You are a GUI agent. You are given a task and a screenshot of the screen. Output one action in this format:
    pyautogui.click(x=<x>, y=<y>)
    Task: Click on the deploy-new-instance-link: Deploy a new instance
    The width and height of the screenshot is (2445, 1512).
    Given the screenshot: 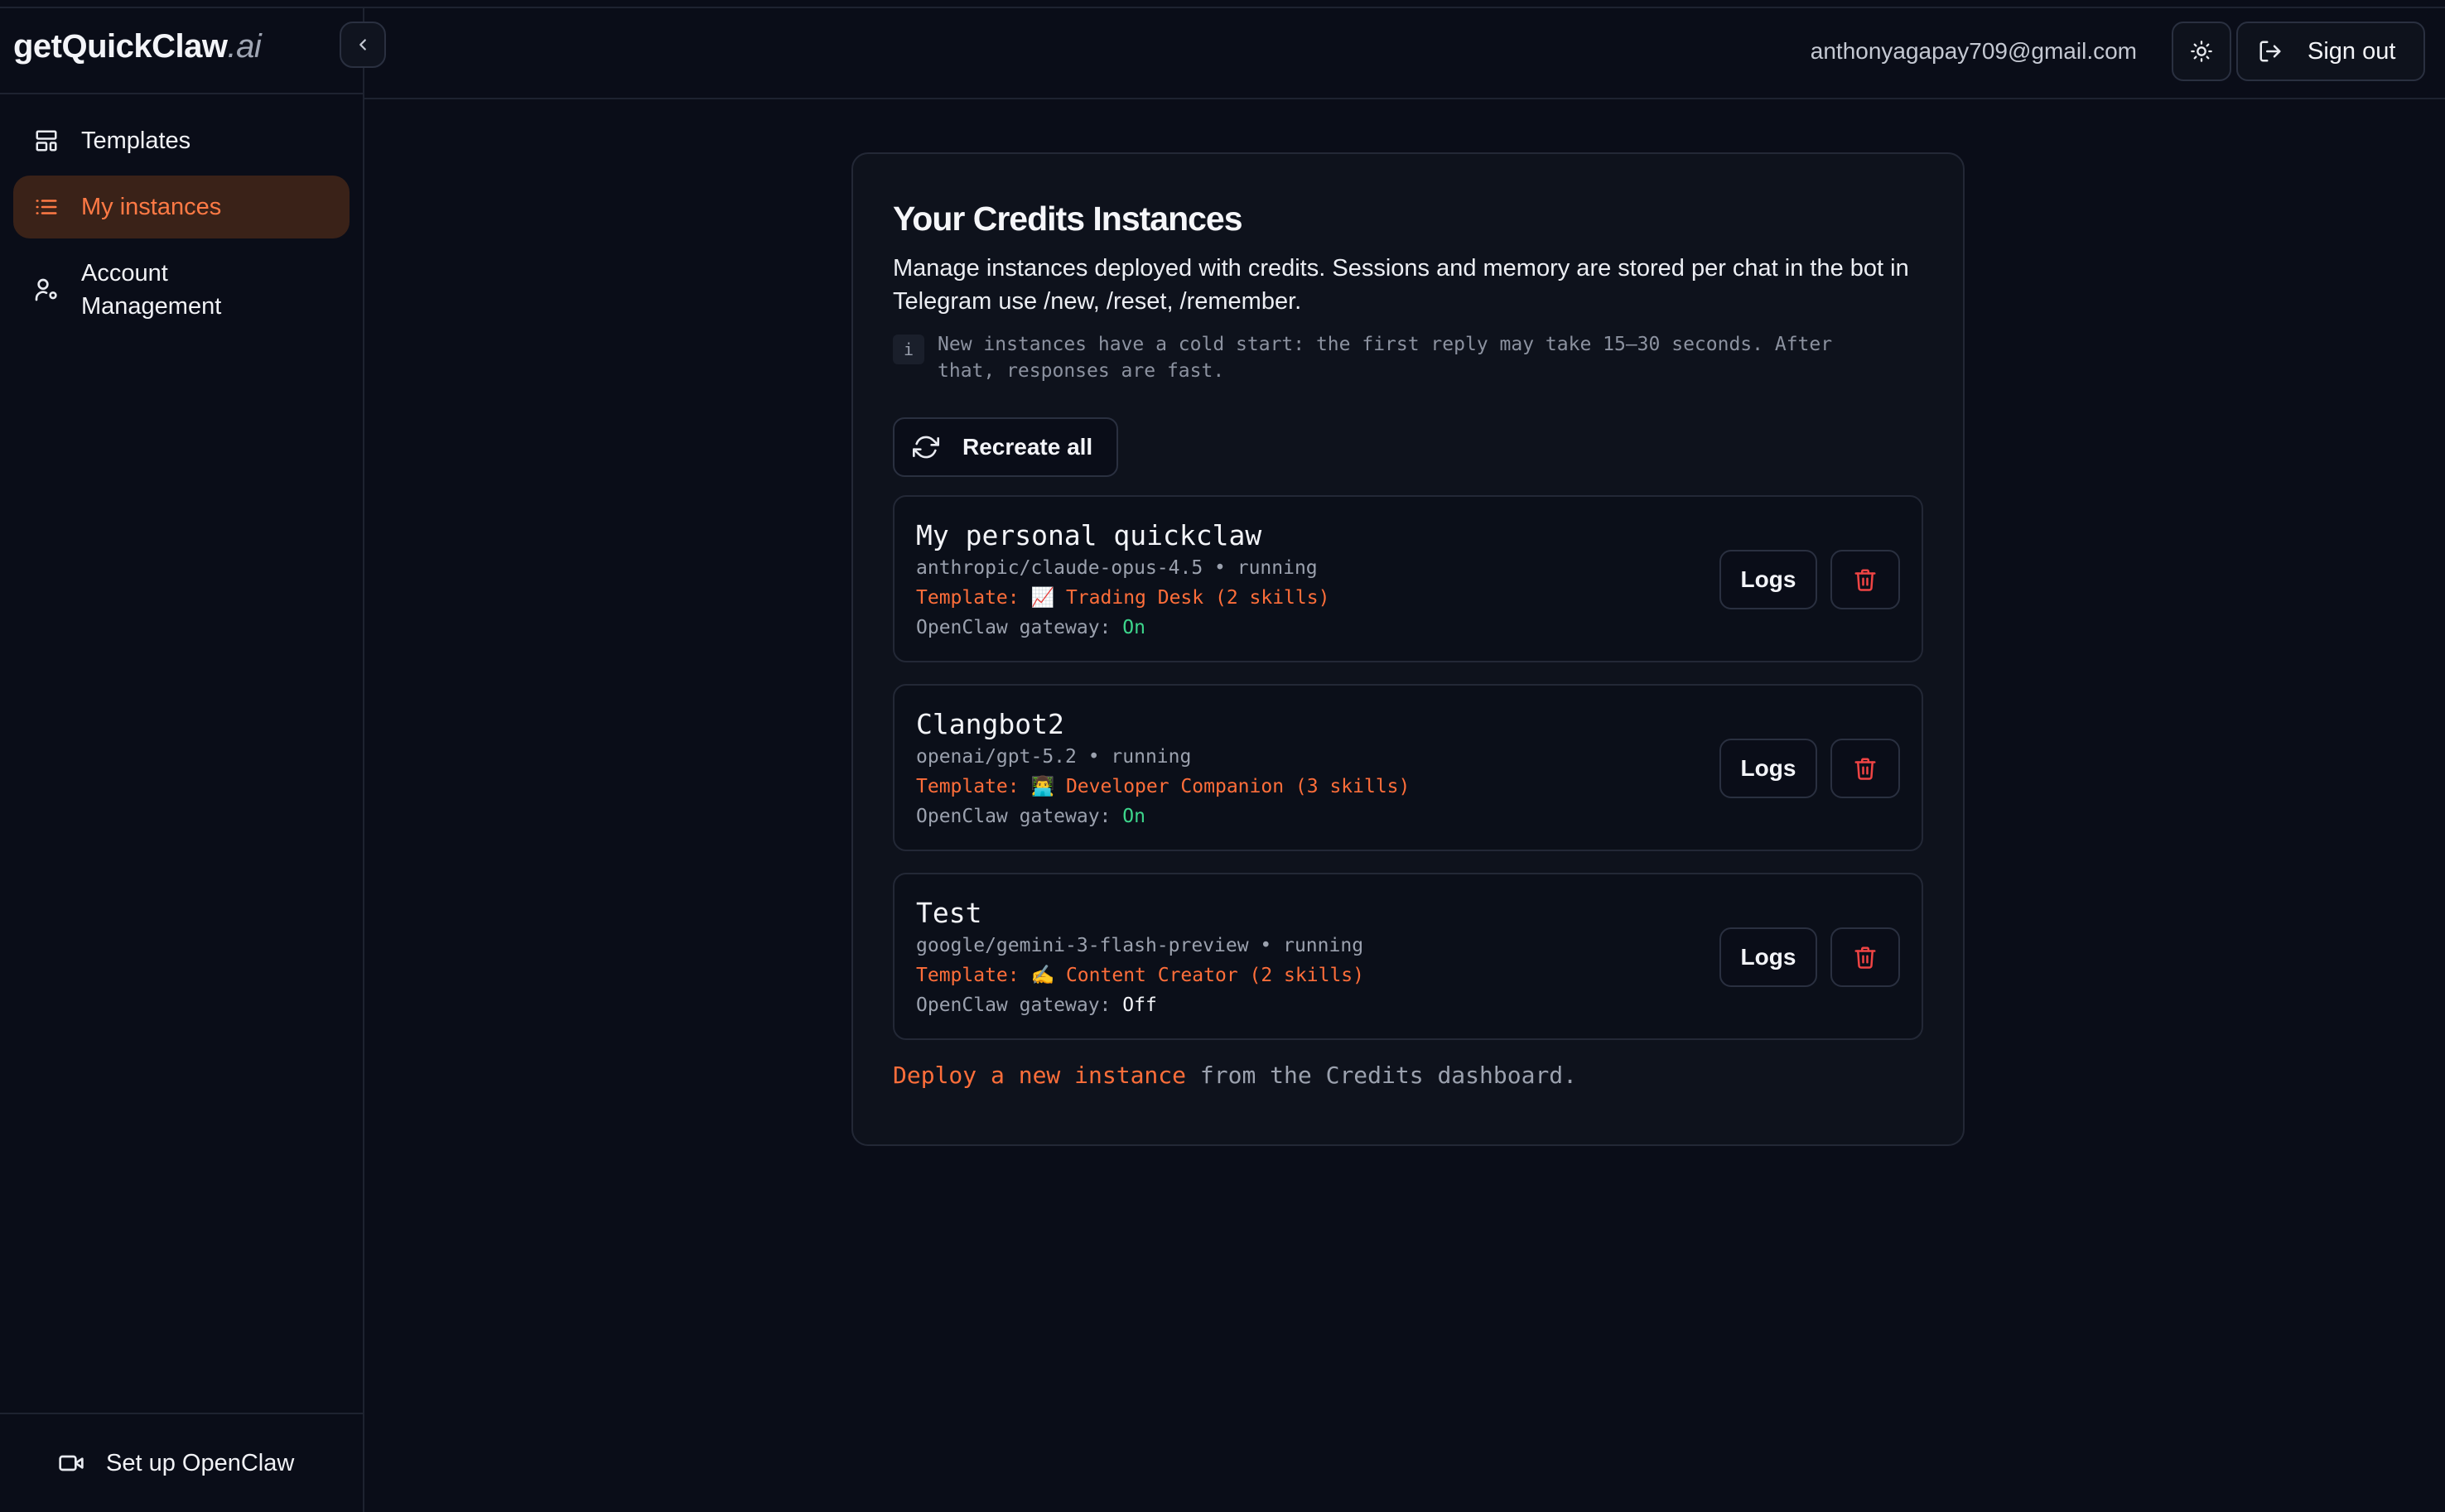 What is the action you would take?
    pyautogui.click(x=1039, y=1075)
    